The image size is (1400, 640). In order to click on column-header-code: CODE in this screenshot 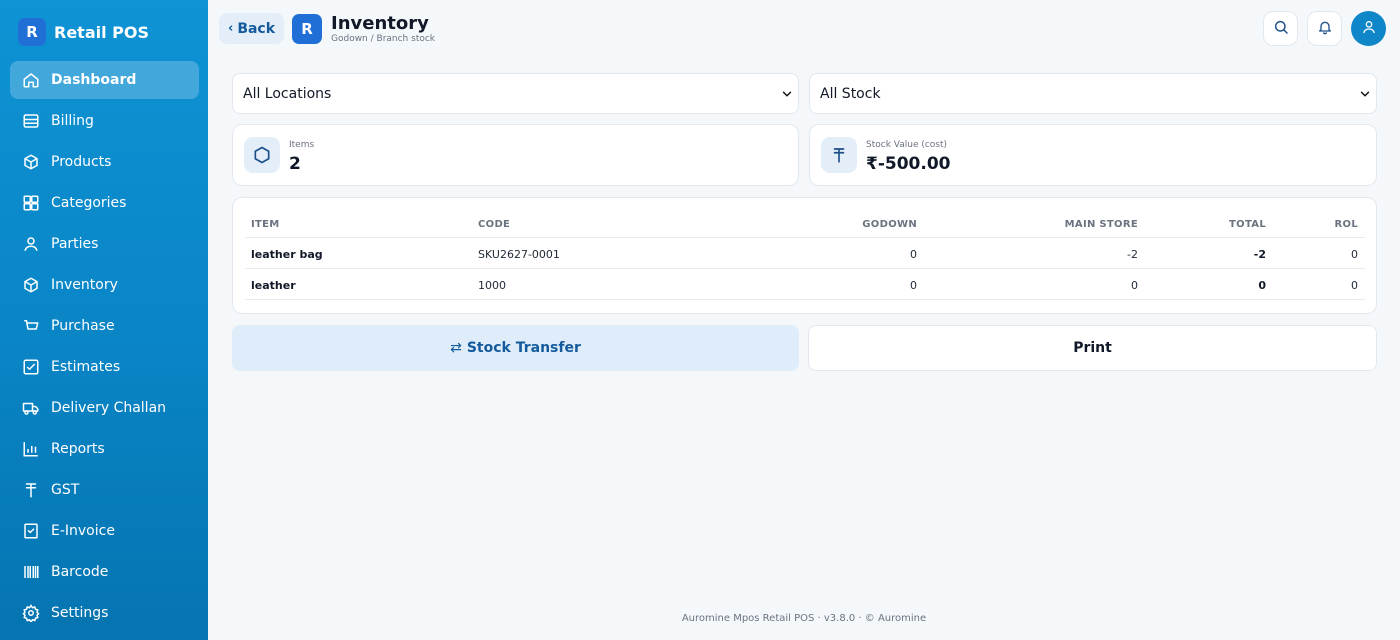, I will do `click(494, 224)`.